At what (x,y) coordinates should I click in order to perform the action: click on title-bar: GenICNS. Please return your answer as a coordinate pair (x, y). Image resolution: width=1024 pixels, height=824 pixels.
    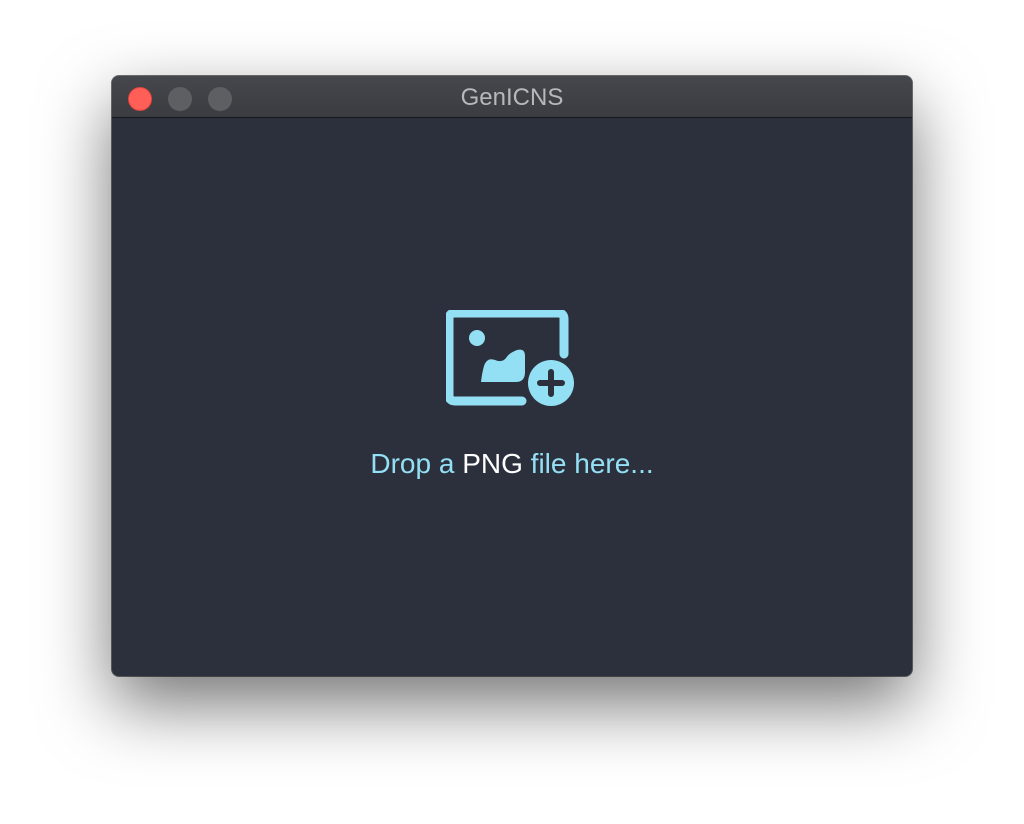
    Looking at the image, I should click on (512, 97).